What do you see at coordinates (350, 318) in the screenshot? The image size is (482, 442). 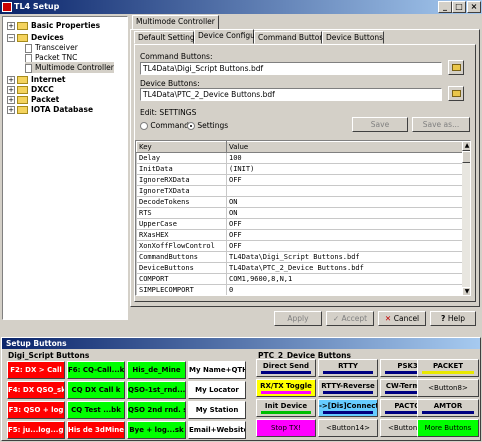 I see `accept-button: ✓ Accept` at bounding box center [350, 318].